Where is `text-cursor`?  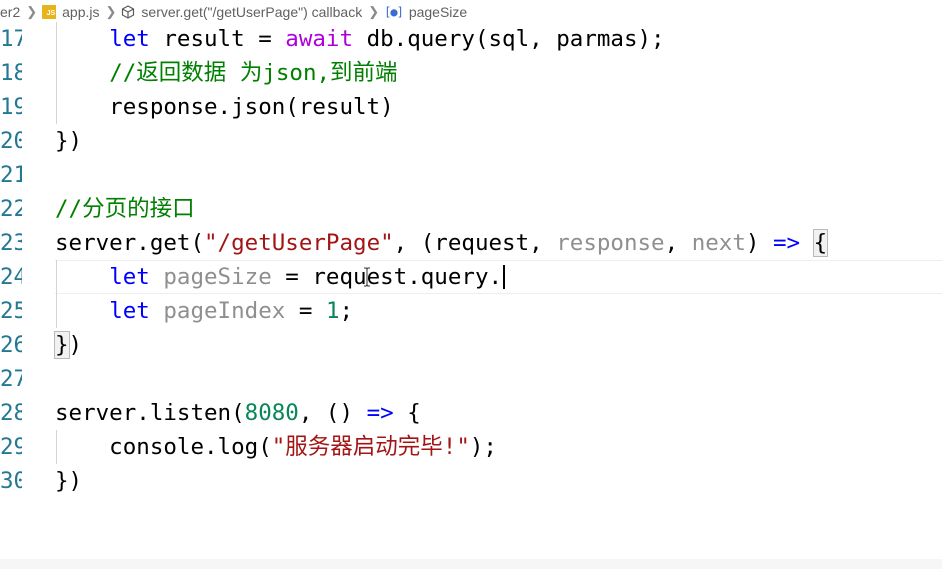
text-cursor is located at coordinates (504, 277).